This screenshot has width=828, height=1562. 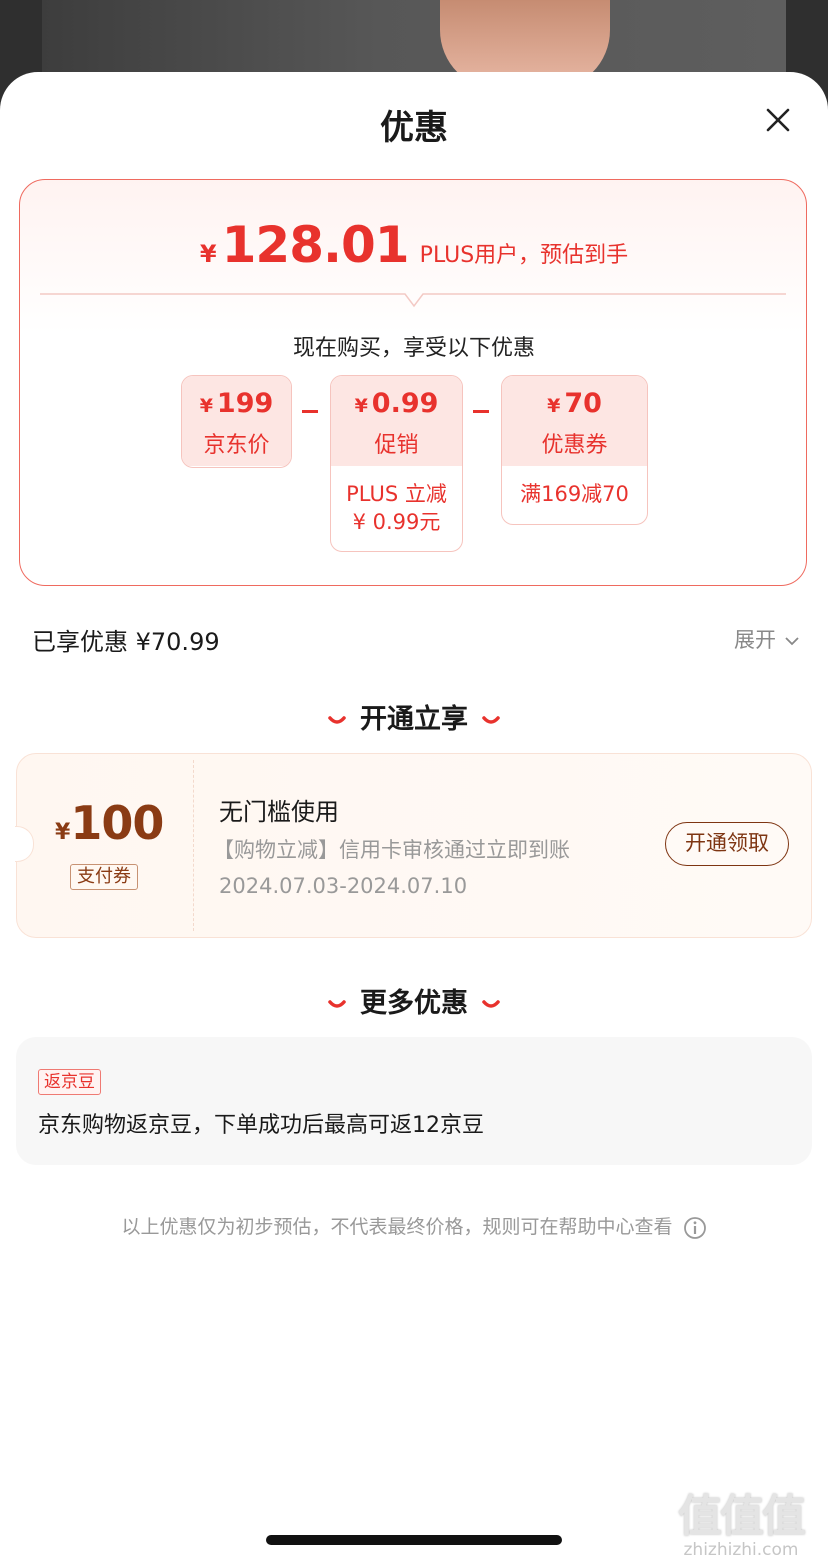 What do you see at coordinates (695, 1228) in the screenshot?
I see `info-icon` at bounding box center [695, 1228].